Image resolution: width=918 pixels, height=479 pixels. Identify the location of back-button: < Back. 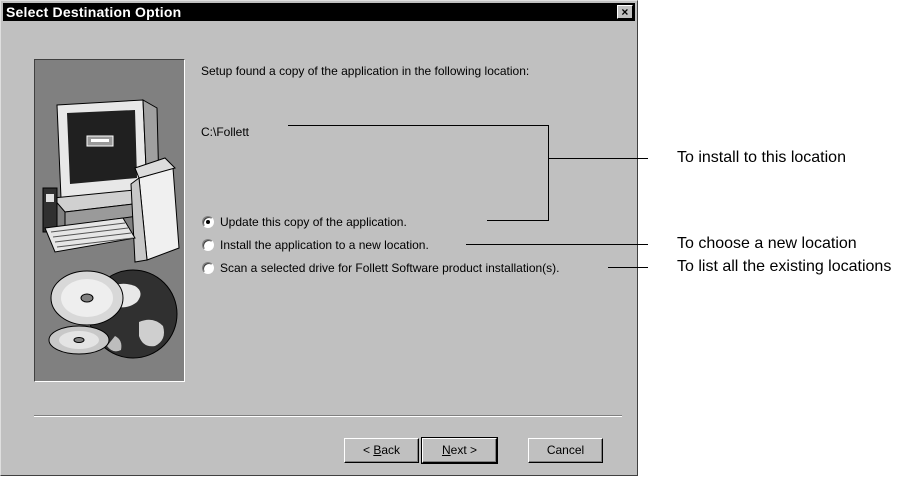
(381, 450).